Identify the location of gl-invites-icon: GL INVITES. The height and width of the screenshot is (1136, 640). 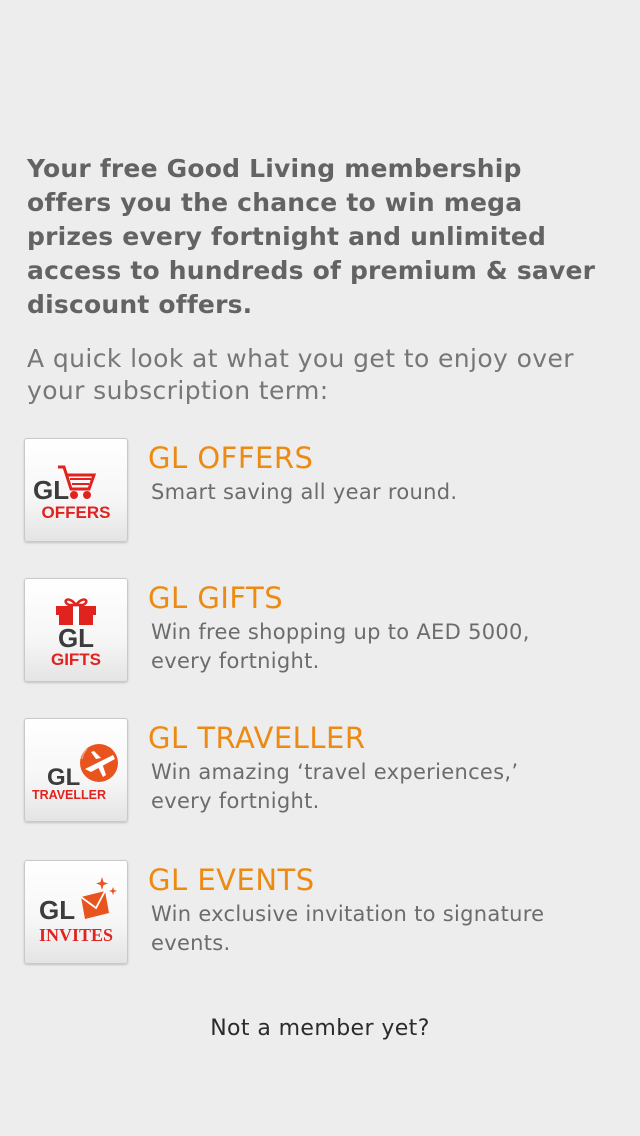
(76, 912).